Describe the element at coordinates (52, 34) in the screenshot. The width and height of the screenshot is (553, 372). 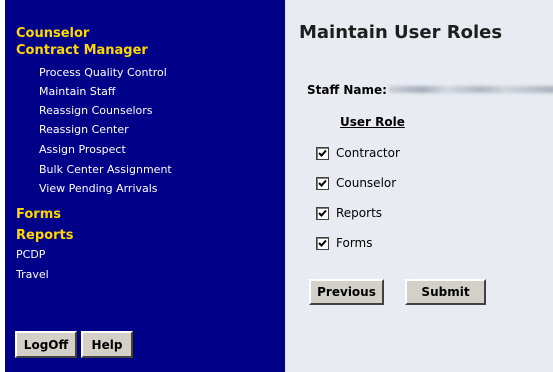
I see `nav-counselor: Counselor` at that location.